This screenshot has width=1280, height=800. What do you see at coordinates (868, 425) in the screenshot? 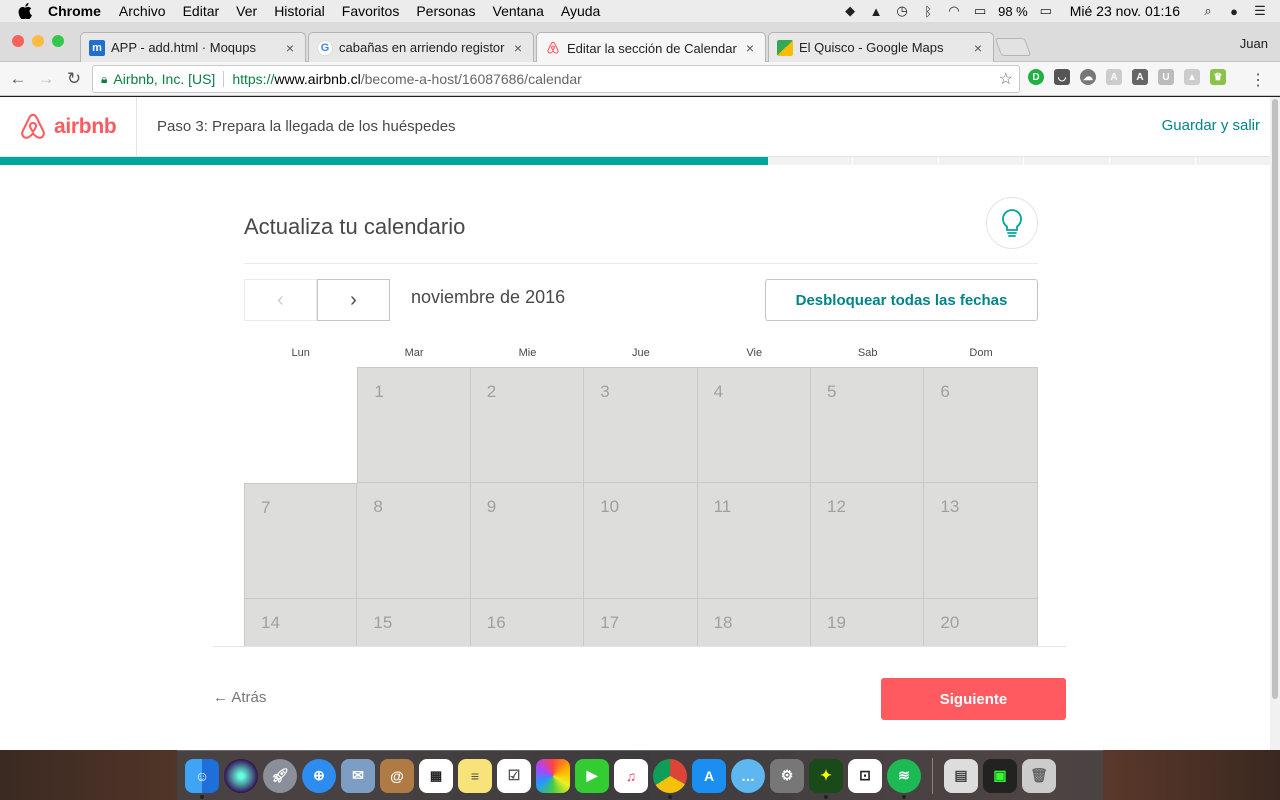
I see `calendar-day-cell: 5` at bounding box center [868, 425].